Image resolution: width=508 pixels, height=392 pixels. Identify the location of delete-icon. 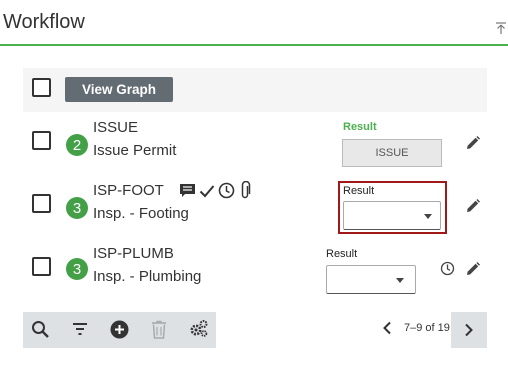
(159, 329).